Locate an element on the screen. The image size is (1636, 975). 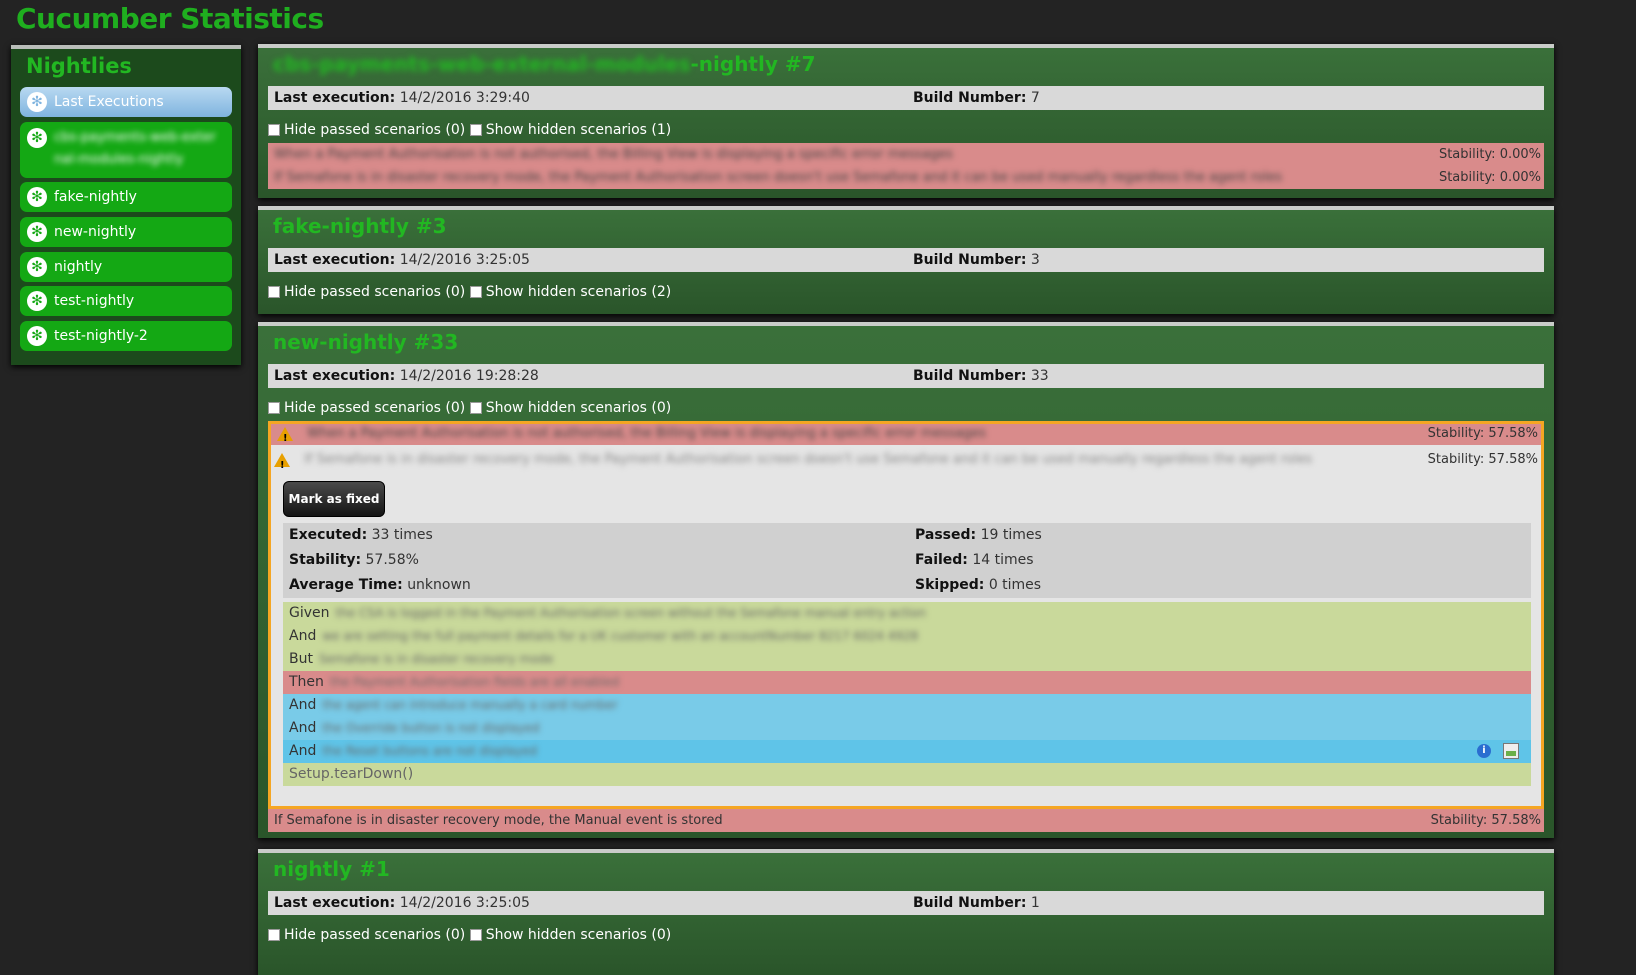
scenario-stability: Stability: 0.00% is located at coordinates (1489, 177).